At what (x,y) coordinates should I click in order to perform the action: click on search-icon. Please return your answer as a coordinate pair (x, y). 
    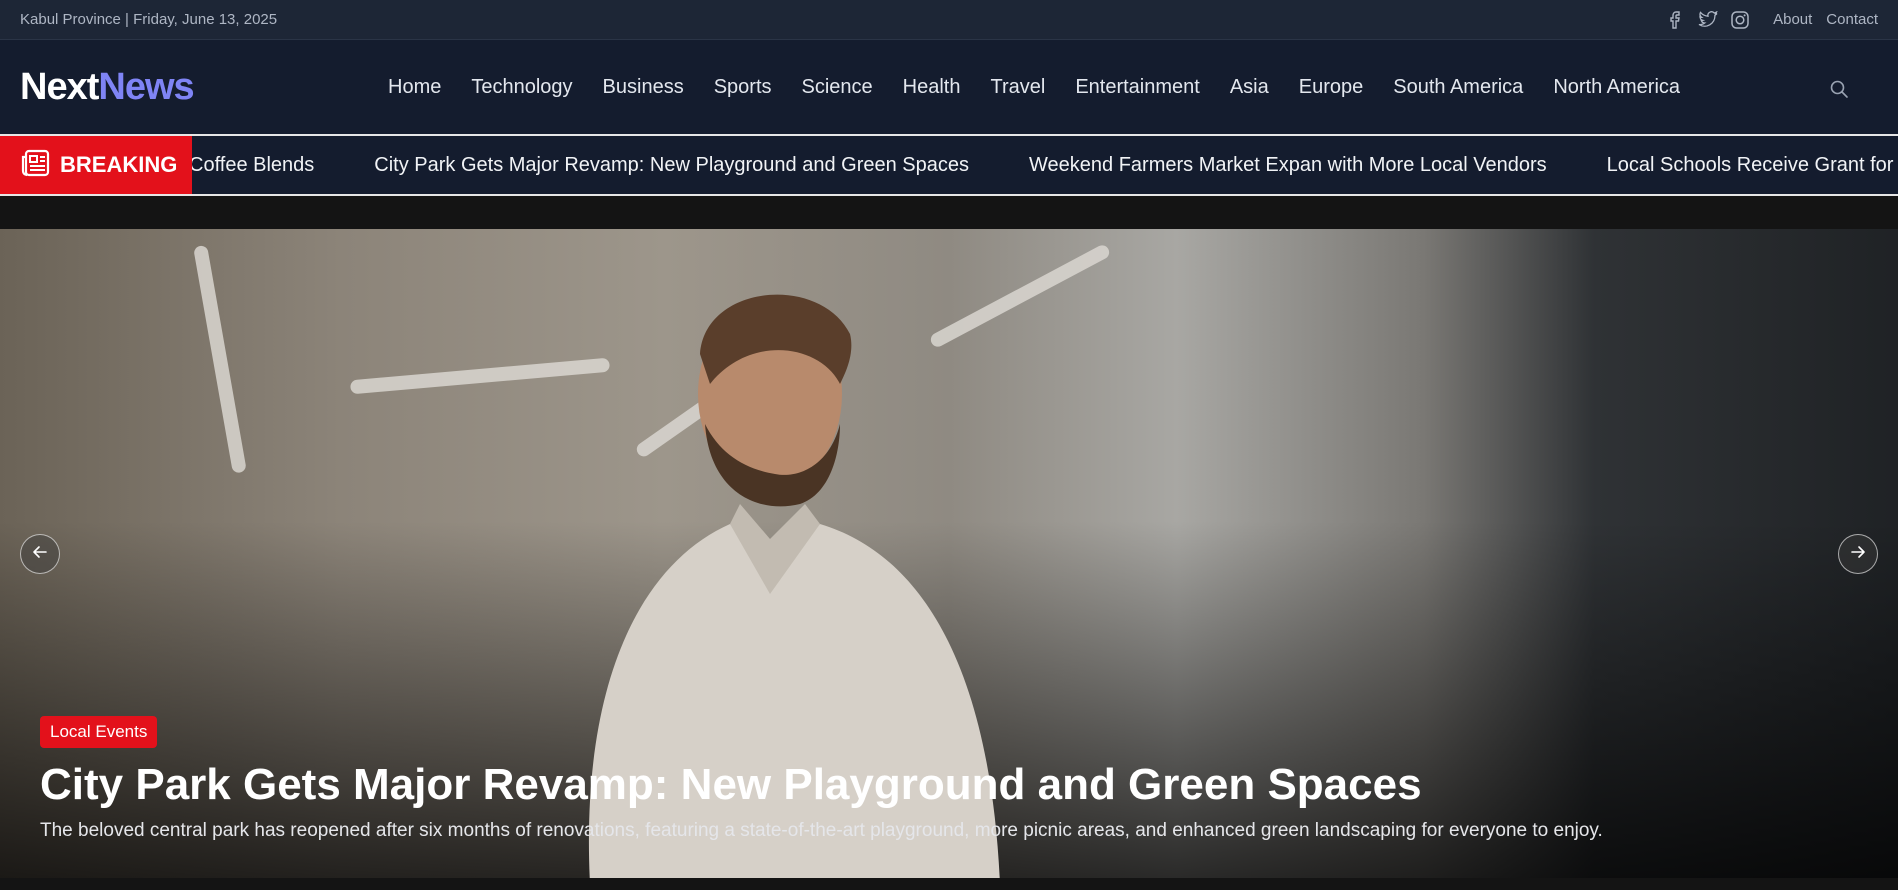
    Looking at the image, I should click on (1839, 89).